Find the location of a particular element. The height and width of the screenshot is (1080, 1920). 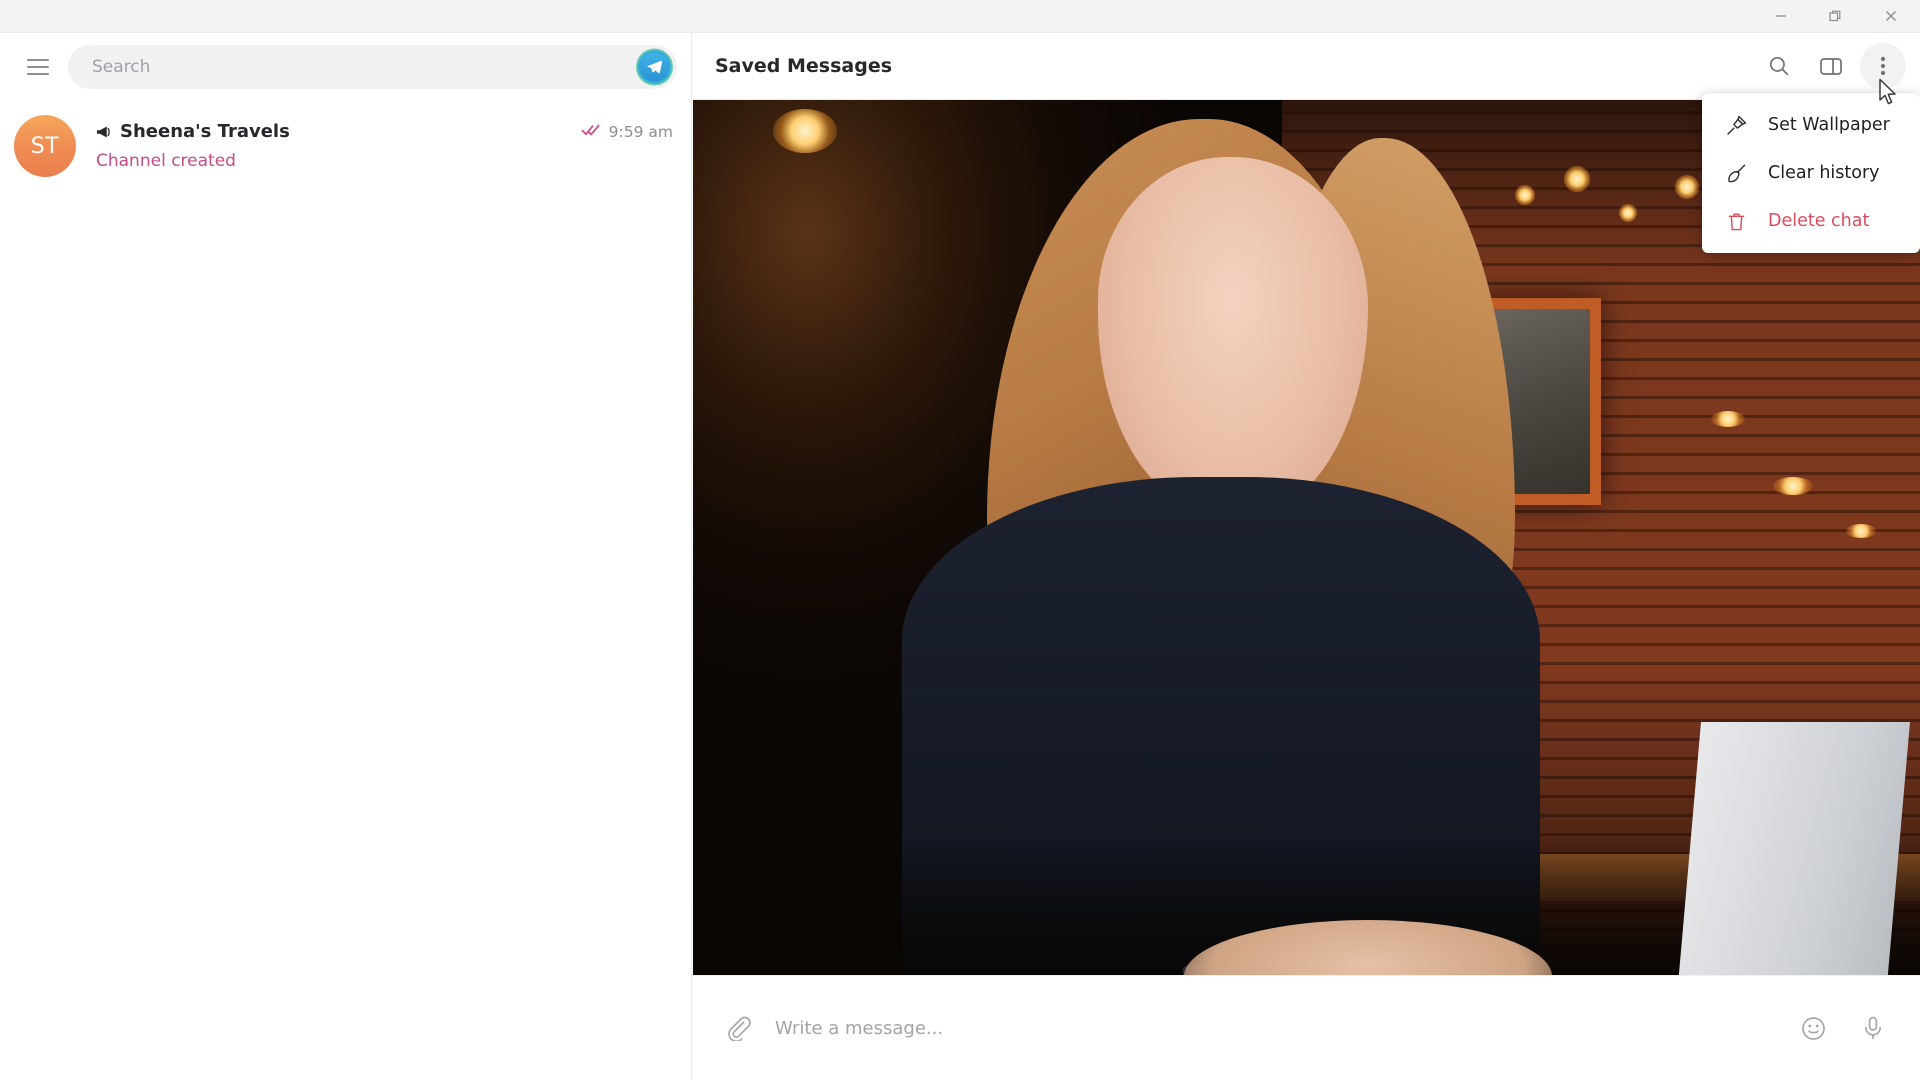

panel-toggle-icon is located at coordinates (1831, 66).